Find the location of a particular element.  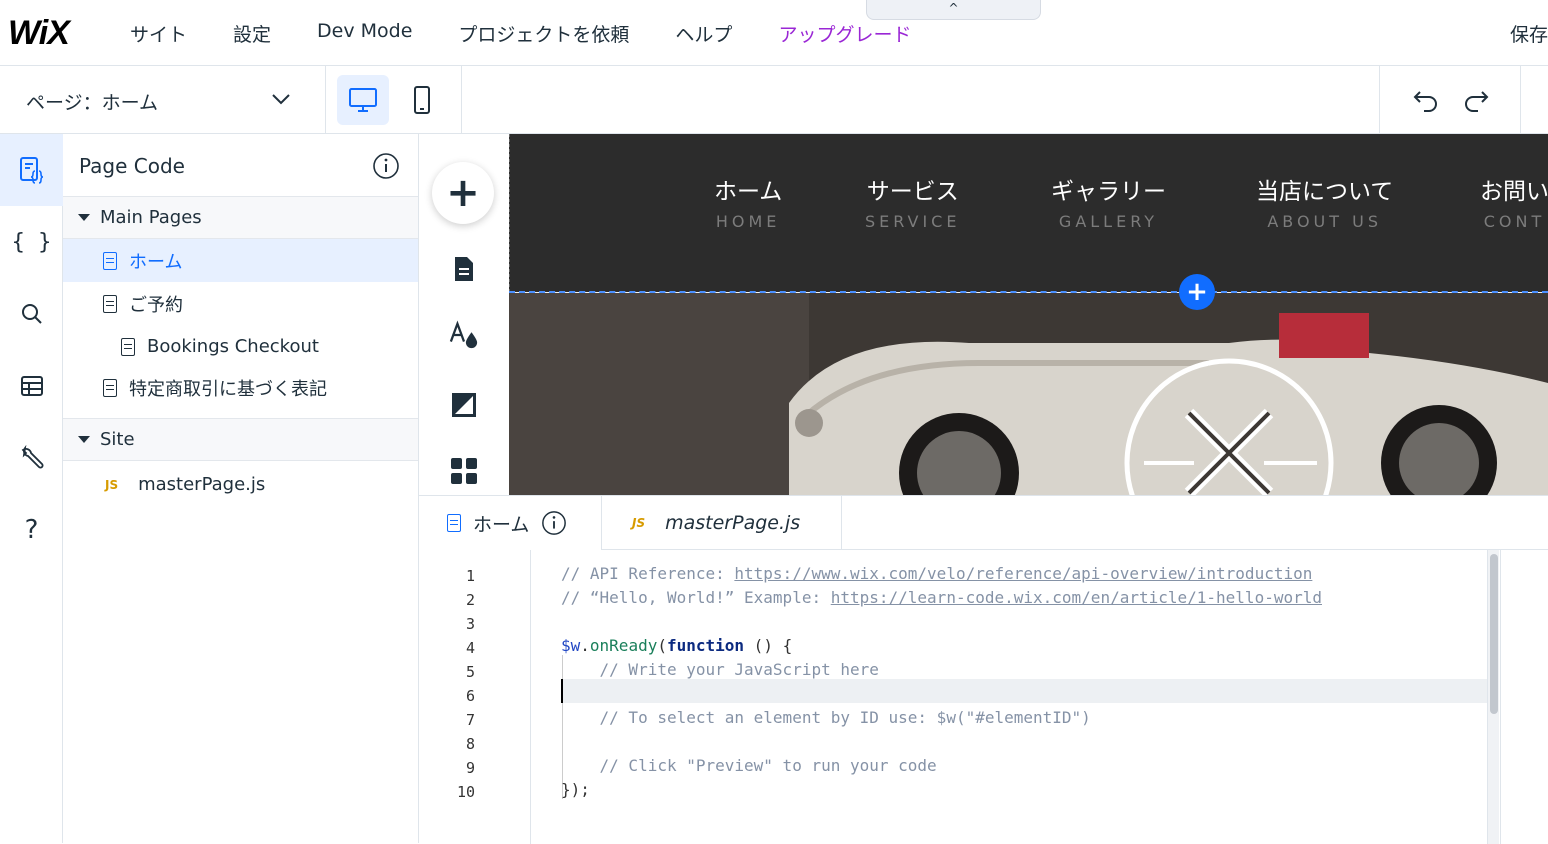

left-rail: { } ? is located at coordinates (31, 488).